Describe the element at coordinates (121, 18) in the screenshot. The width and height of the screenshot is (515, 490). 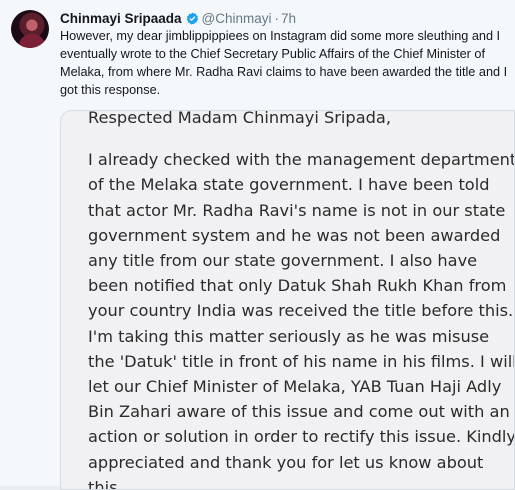
I see `author-name: Chinmayi Sripaada` at that location.